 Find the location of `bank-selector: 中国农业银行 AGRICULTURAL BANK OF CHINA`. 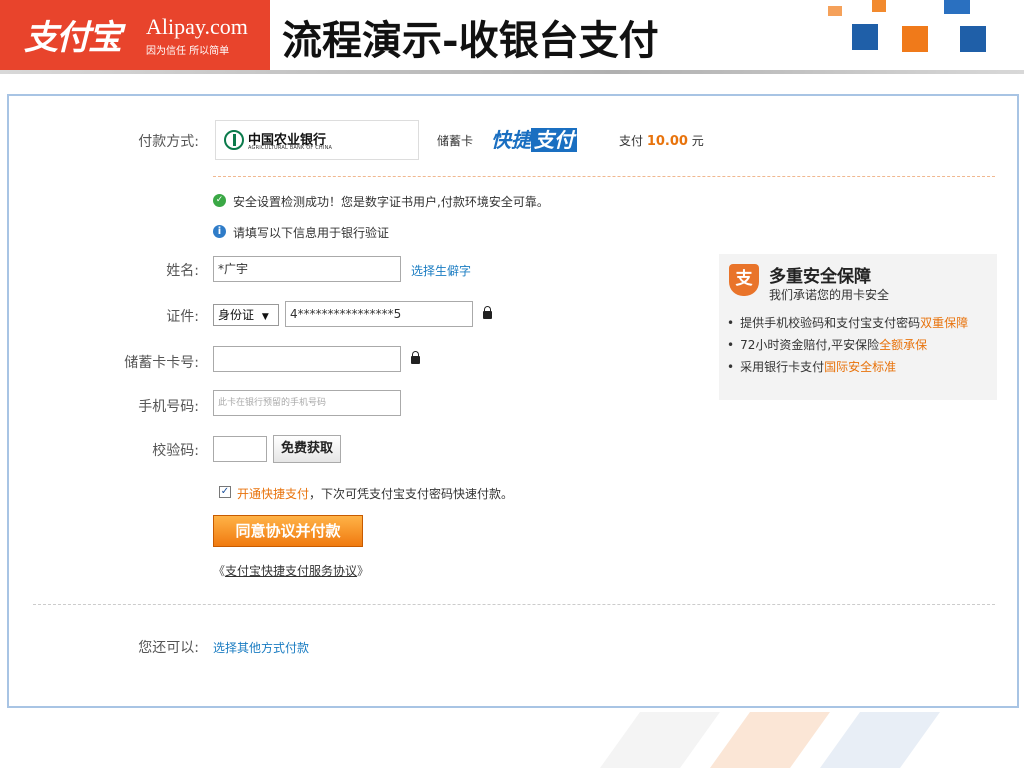

bank-selector: 中国农业银行 AGRICULTURAL BANK OF CHINA is located at coordinates (317, 140).